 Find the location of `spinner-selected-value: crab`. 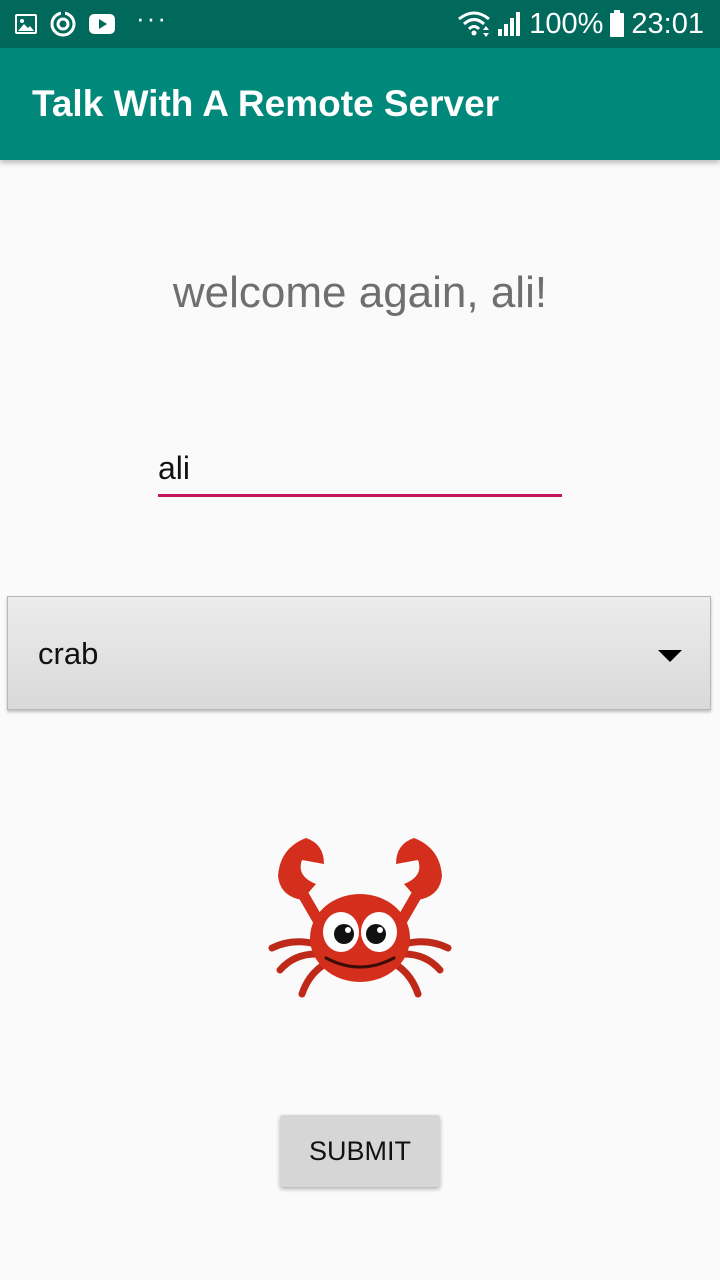

spinner-selected-value: crab is located at coordinates (68, 653).